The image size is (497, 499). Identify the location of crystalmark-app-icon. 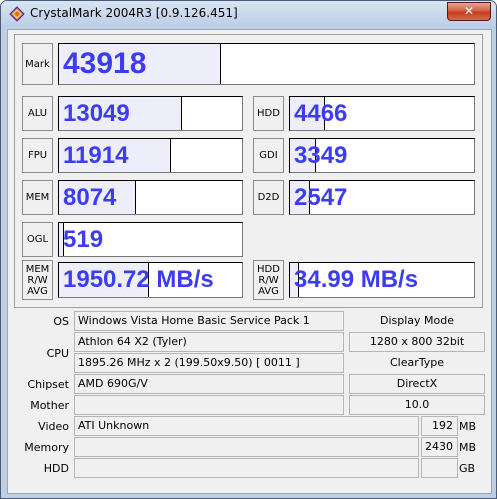
(17, 14).